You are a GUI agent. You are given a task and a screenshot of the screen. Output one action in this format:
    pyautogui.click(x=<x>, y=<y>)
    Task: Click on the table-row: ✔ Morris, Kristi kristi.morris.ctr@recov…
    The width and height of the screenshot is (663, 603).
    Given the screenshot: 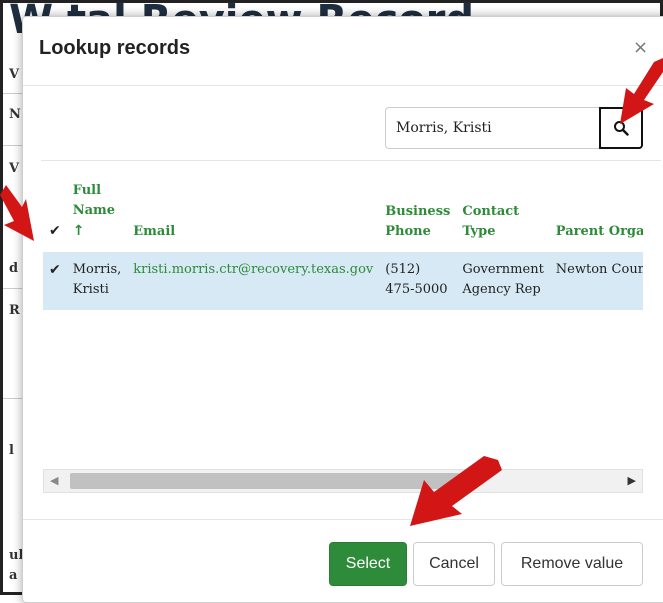 What is the action you would take?
    pyautogui.click(x=343, y=281)
    